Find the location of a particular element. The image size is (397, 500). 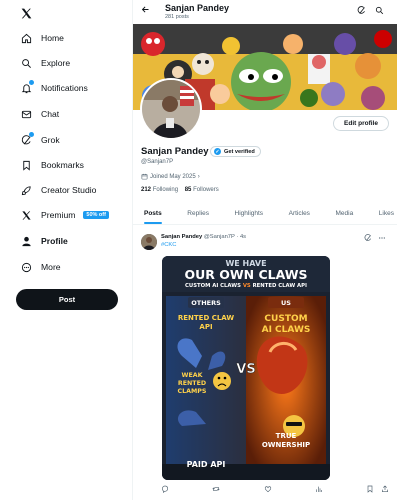

nav-label-creator-studio: Creator Studio is located at coordinates (69, 190).